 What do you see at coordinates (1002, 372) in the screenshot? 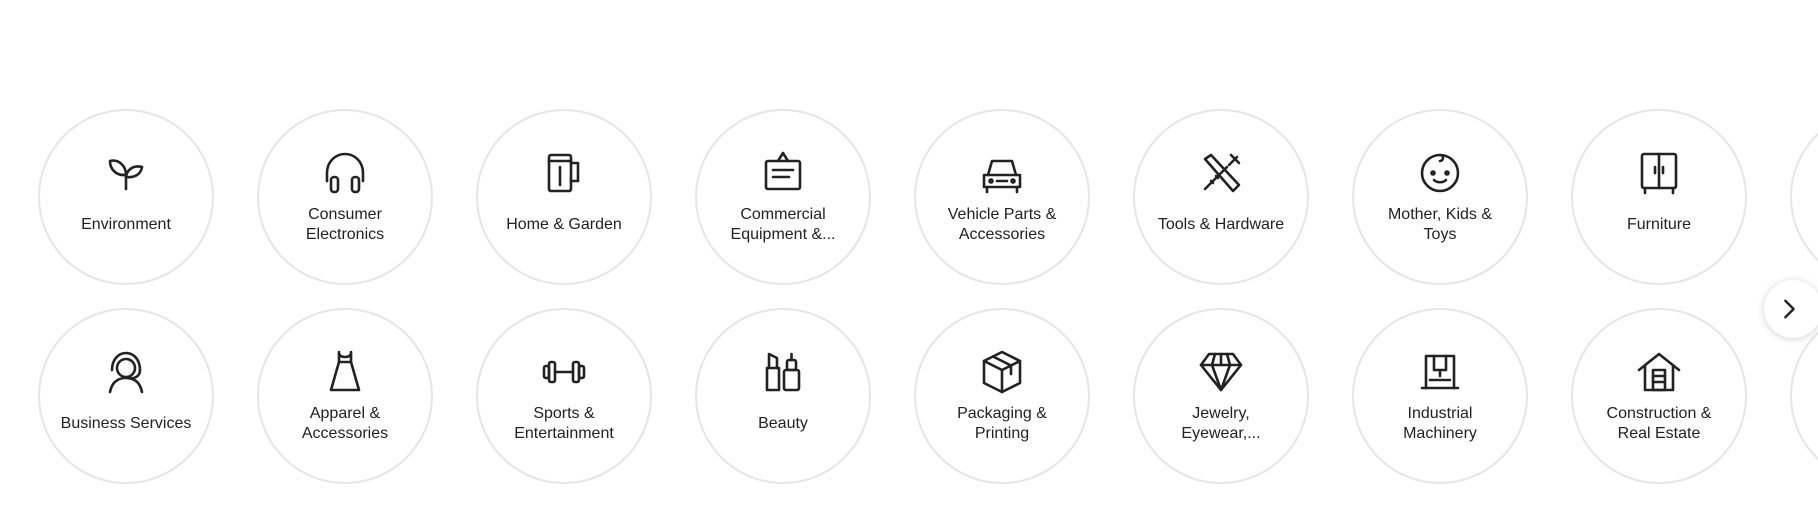
I see `box-icon` at bounding box center [1002, 372].